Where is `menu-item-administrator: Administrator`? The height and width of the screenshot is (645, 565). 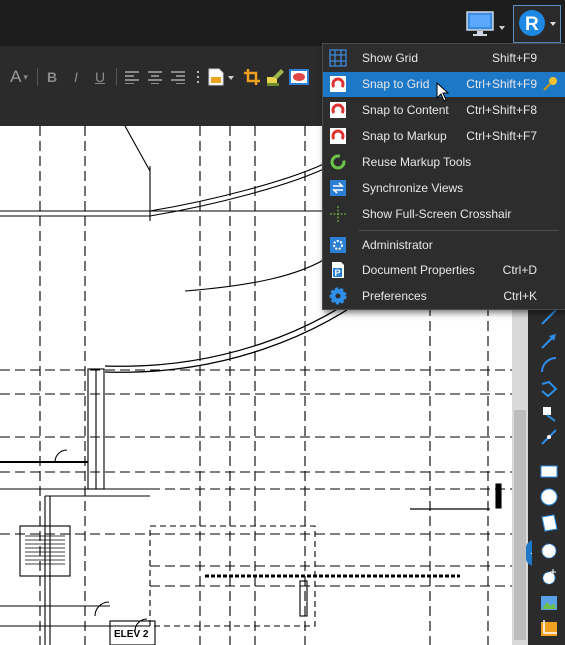 menu-item-administrator: Administrator is located at coordinates (444, 245).